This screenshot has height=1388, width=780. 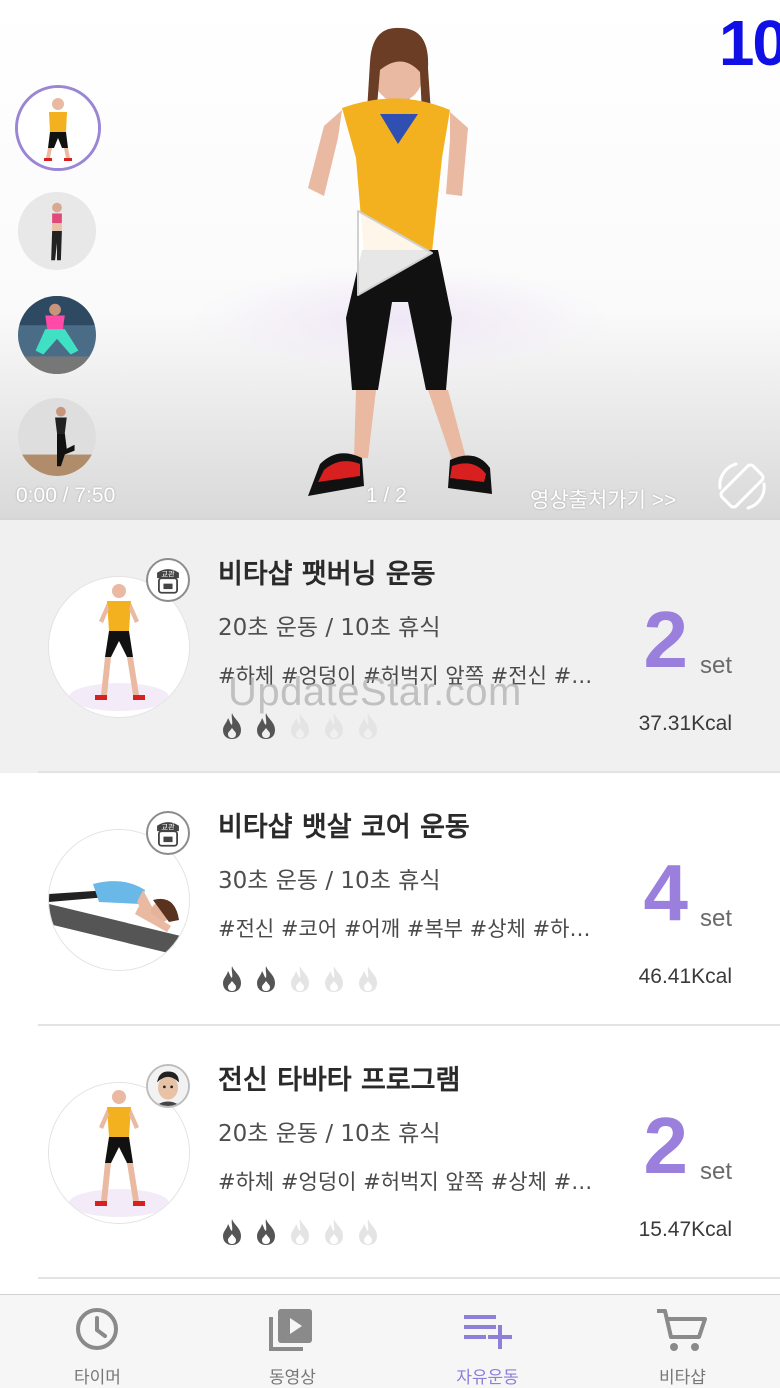 What do you see at coordinates (666, 892) in the screenshot?
I see `set-count: 4` at bounding box center [666, 892].